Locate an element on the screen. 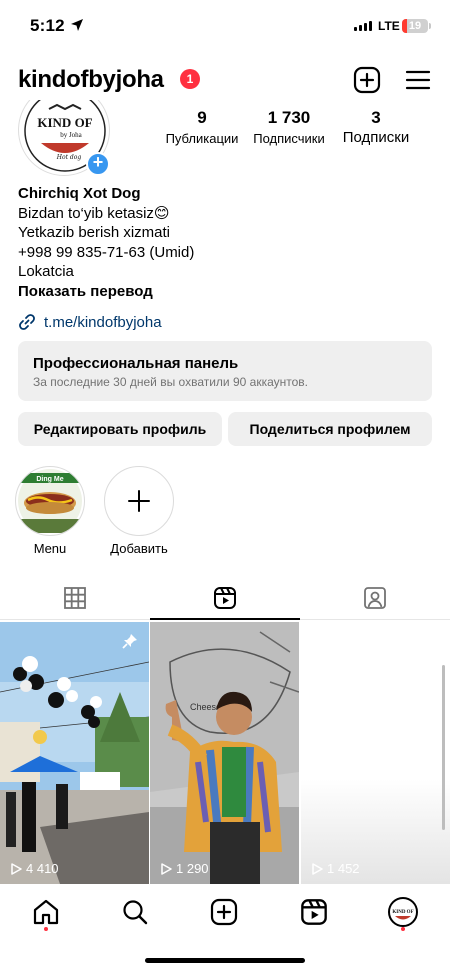 This screenshot has height=973, width=450. nav-search is located at coordinates (135, 912).